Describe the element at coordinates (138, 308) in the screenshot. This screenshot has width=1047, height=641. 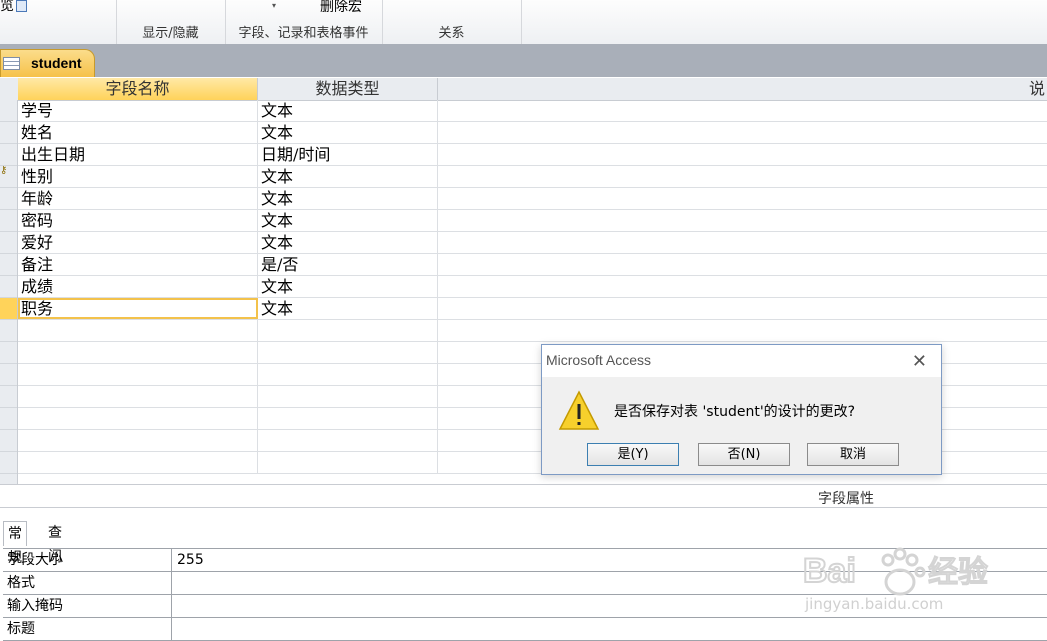
I see `field-name-cell: 职务` at that location.